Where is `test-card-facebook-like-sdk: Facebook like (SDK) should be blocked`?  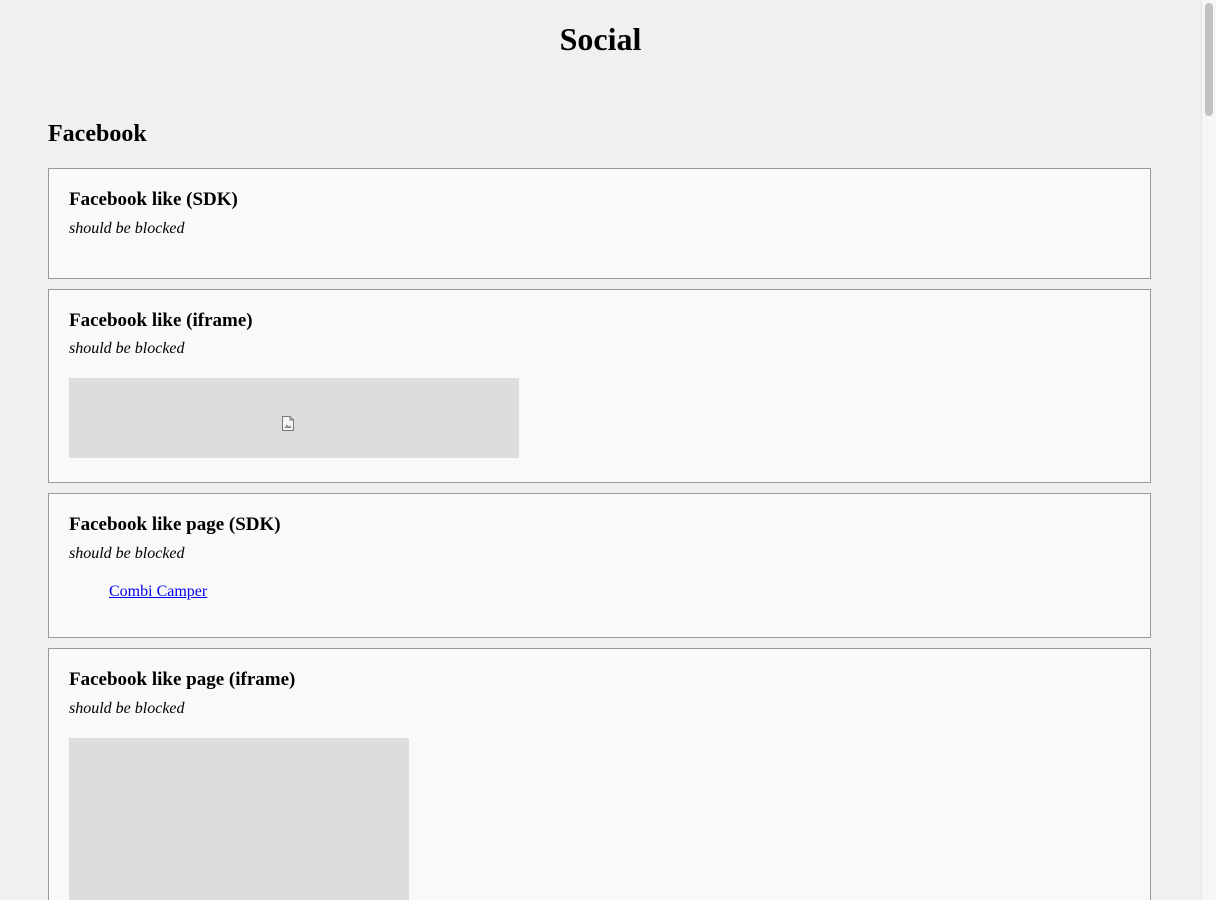 test-card-facebook-like-sdk: Facebook like (SDK) should be blocked is located at coordinates (599, 223).